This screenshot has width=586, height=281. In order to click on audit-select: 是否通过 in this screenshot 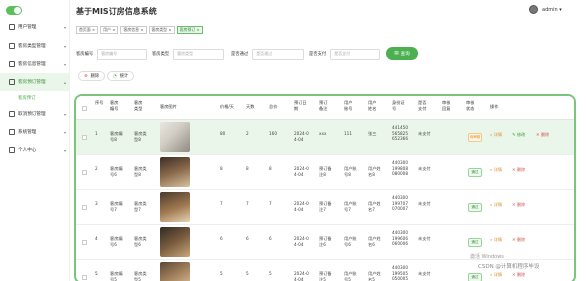, I will do `click(278, 54)`.